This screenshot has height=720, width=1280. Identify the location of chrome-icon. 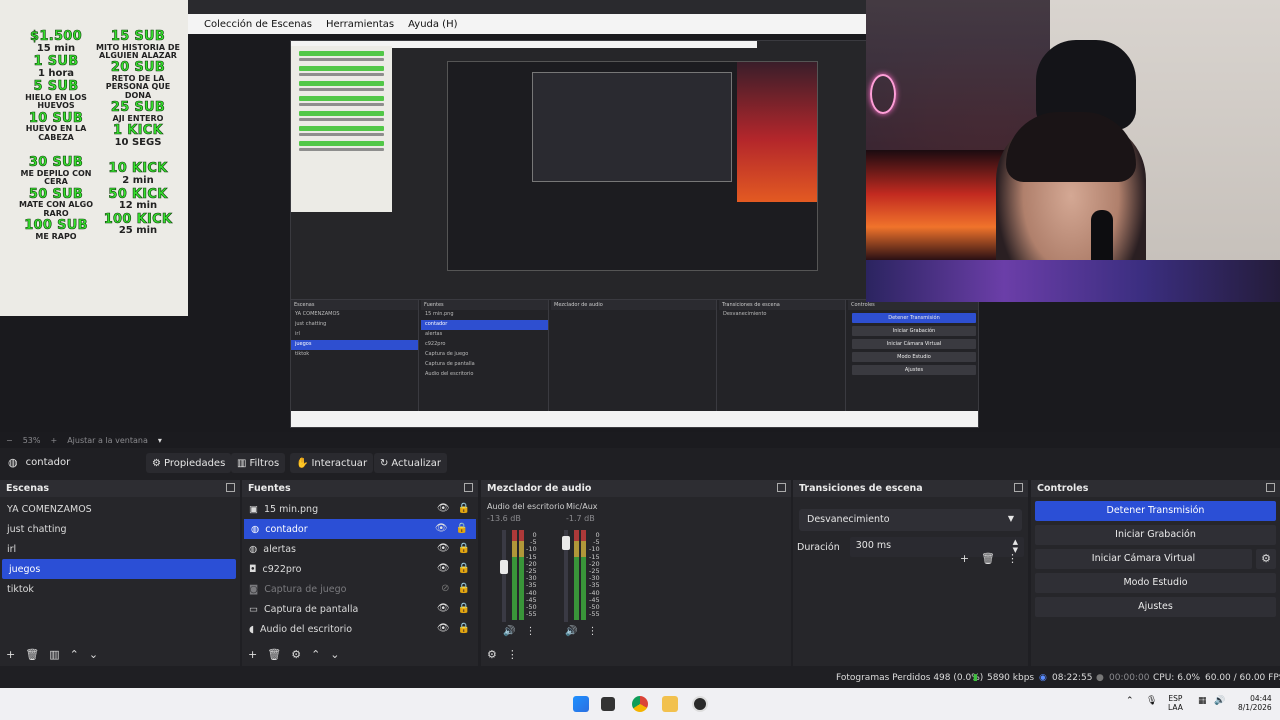
(640, 704).